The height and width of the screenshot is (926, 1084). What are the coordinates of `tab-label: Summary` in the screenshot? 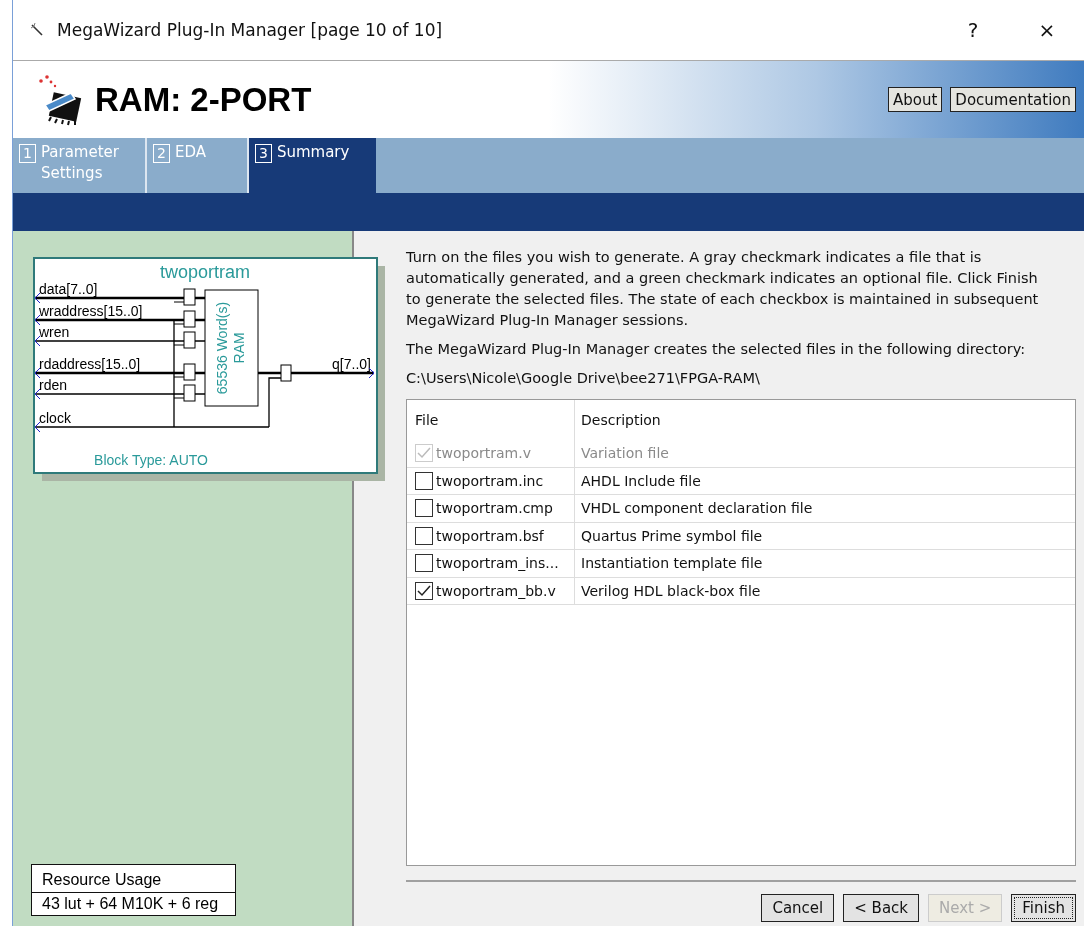 It's located at (313, 152).